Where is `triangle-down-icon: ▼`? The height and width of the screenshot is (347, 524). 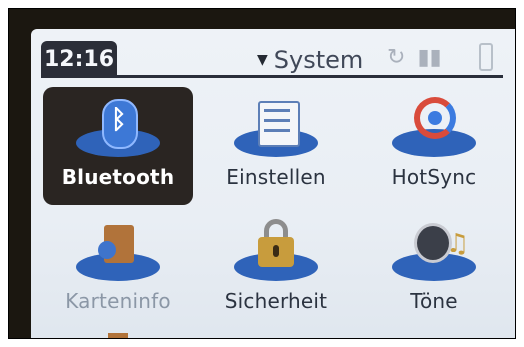 triangle-down-icon: ▼ is located at coordinates (262, 60).